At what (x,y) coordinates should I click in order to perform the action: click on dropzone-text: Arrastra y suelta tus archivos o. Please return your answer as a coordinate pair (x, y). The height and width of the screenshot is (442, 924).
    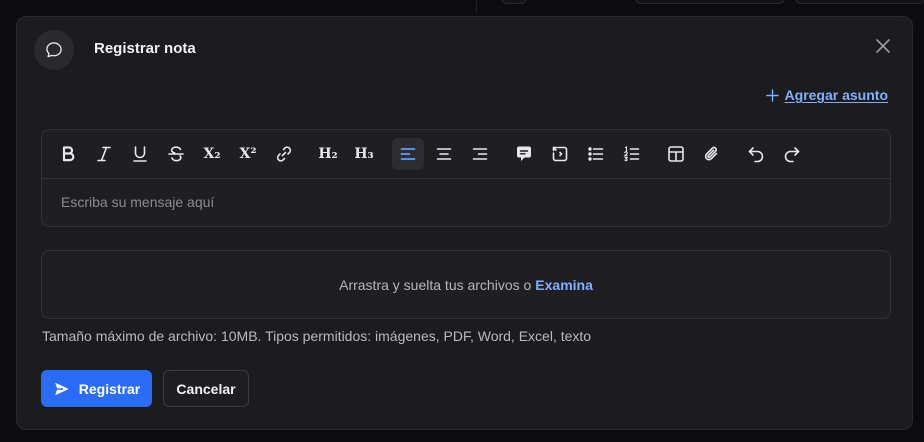
    Looking at the image, I should click on (435, 284).